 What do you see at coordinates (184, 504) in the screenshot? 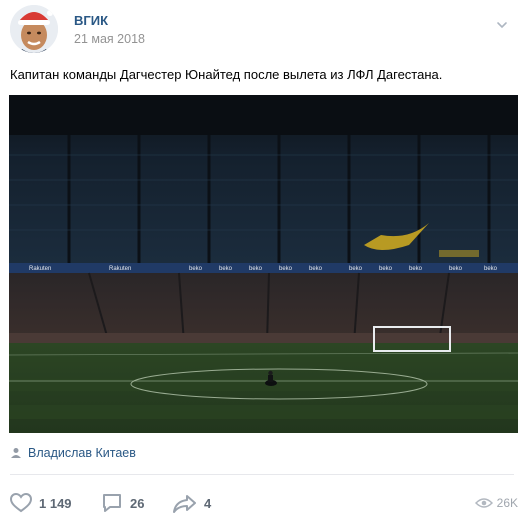
I see `share-icon` at bounding box center [184, 504].